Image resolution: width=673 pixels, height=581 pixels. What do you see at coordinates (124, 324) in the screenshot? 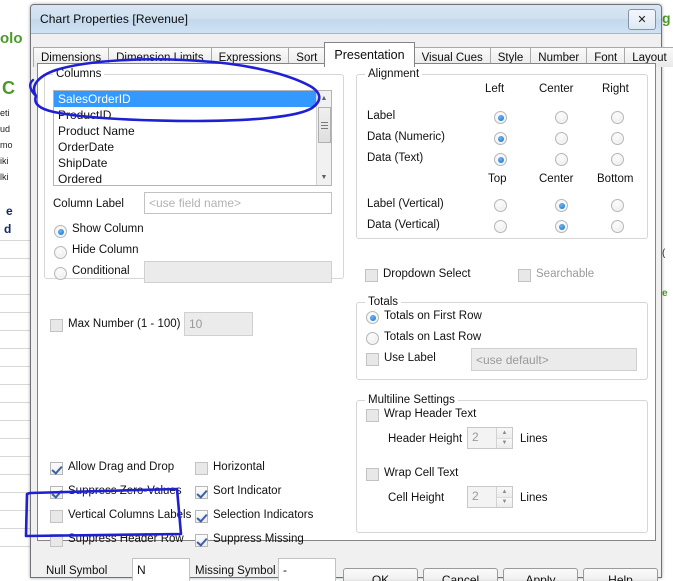
I see `checkbox-max-number-label: Max Number (1 - 100)` at bounding box center [124, 324].